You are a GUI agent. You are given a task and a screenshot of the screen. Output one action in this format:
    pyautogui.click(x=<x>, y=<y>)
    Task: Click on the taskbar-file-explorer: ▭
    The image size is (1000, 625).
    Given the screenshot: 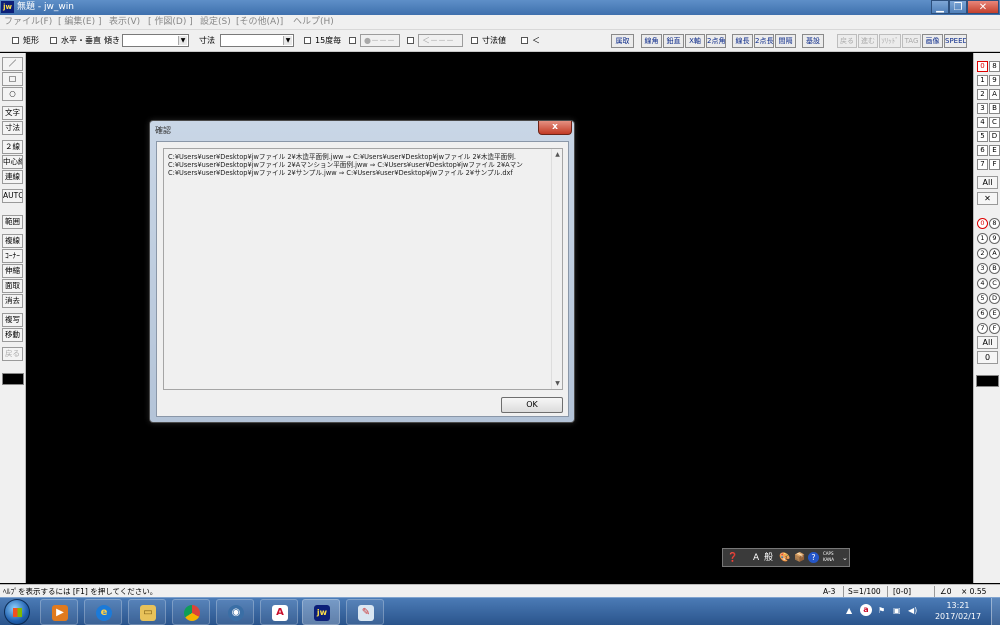 What is the action you would take?
    pyautogui.click(x=147, y=612)
    